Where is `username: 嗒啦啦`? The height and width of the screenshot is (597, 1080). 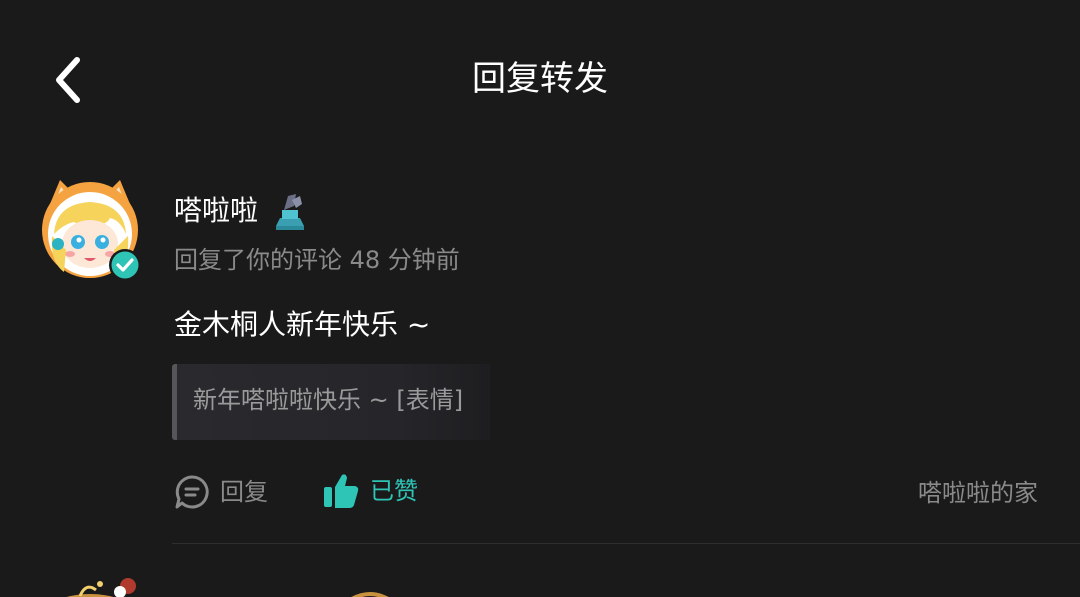 username: 嗒啦啦 is located at coordinates (216, 211).